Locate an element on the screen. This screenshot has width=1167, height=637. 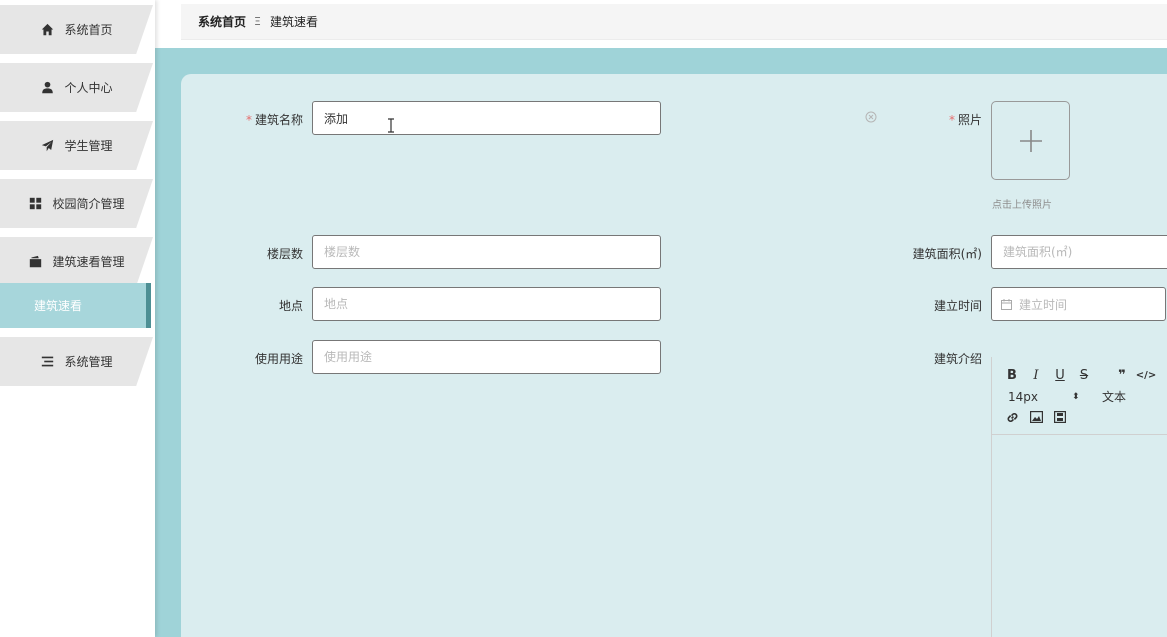
user-icon is located at coordinates (47, 88).